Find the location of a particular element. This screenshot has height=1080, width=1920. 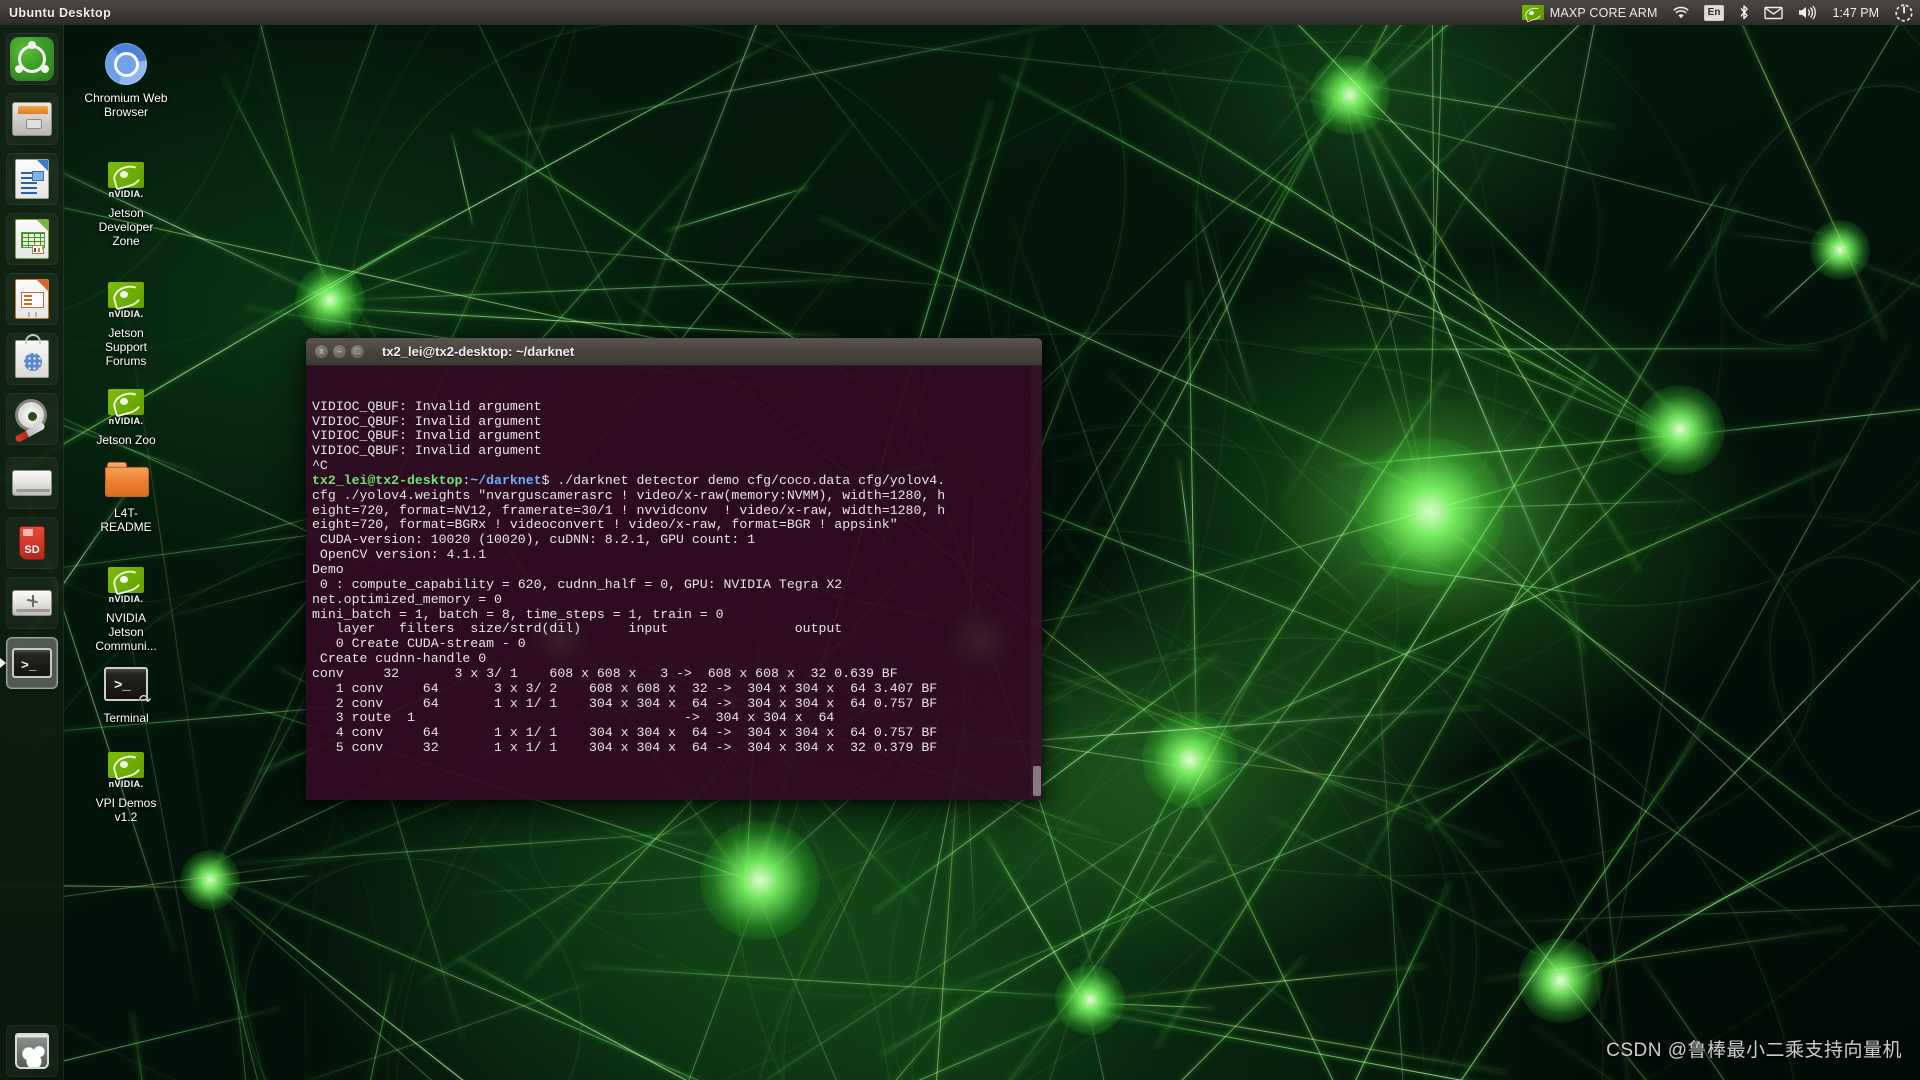

desktop-icon-label: Jetson Support Forums is located at coordinates (126, 347).